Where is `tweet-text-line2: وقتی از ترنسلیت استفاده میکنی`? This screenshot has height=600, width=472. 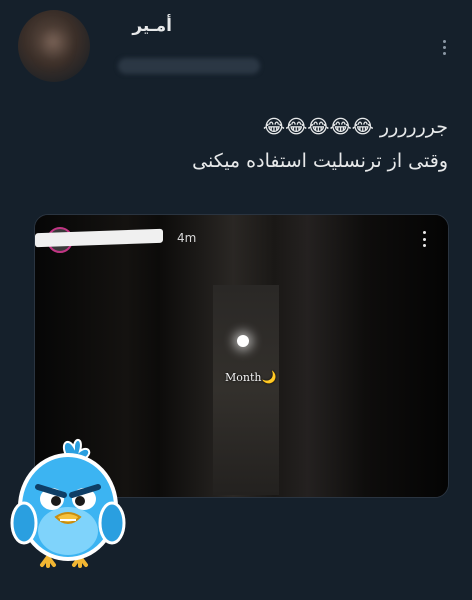 tweet-text-line2: وقتی از ترنسلیت استفاده میکنی is located at coordinates (320, 161).